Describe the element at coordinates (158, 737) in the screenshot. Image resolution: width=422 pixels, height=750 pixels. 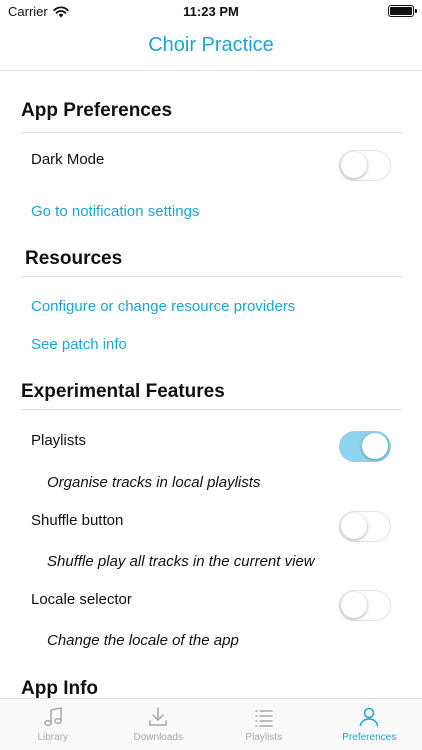
I see `tab-label: Downloads` at that location.